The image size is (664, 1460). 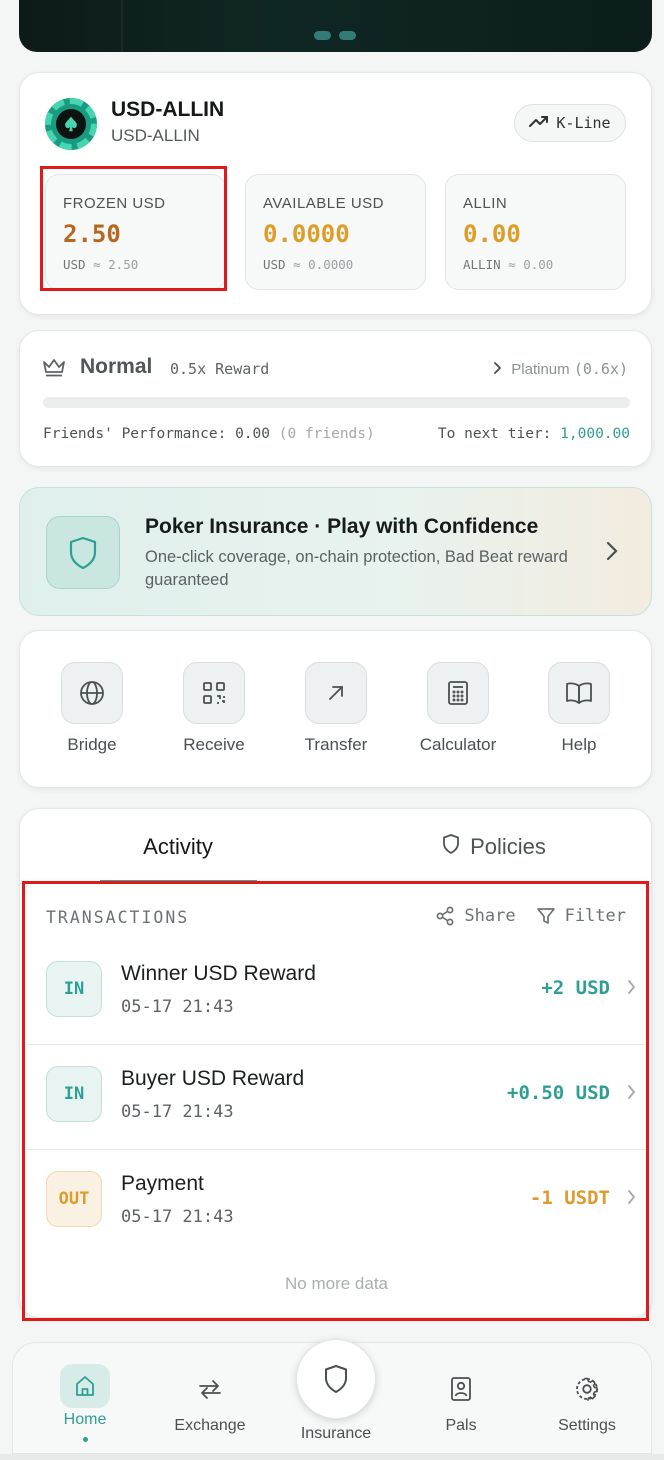 I want to click on token-subtitle: USD-ALLIN, so click(x=155, y=135).